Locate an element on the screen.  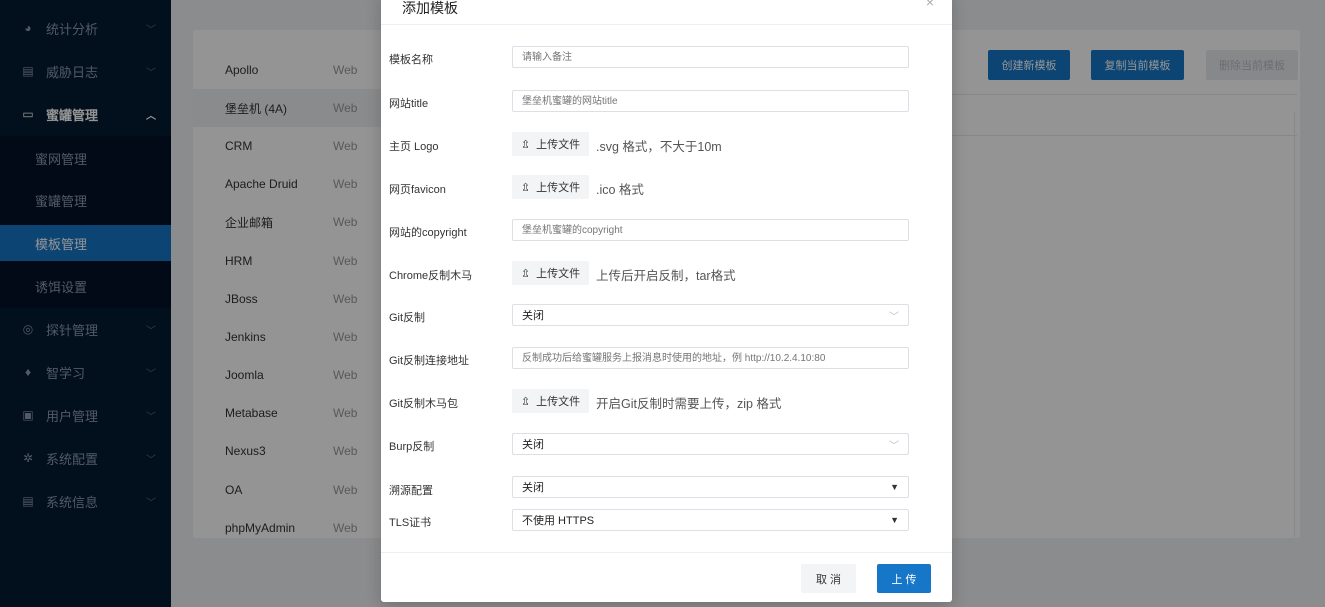
title-label: 网站title is located at coordinates (409, 104).